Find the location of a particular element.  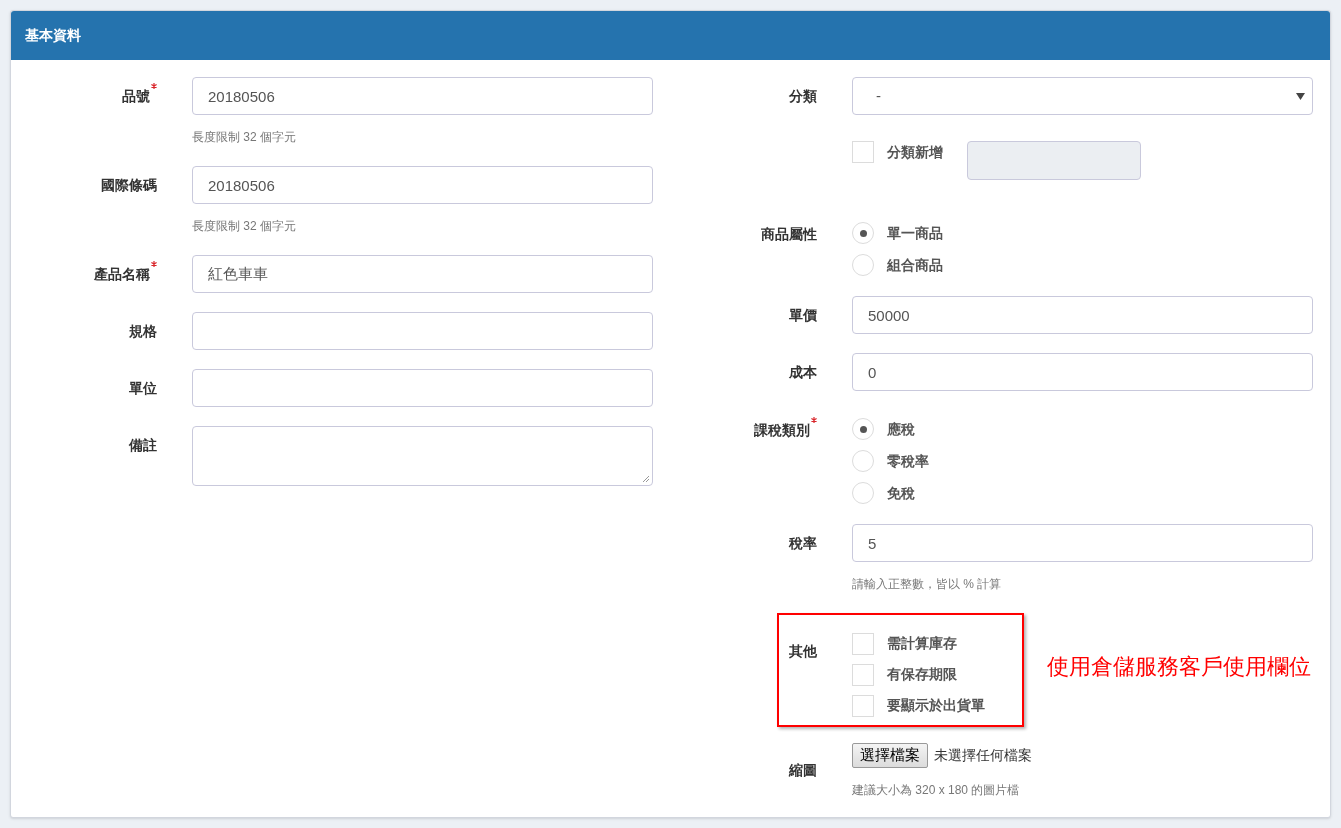

field-label: 品號 is located at coordinates (136, 96).